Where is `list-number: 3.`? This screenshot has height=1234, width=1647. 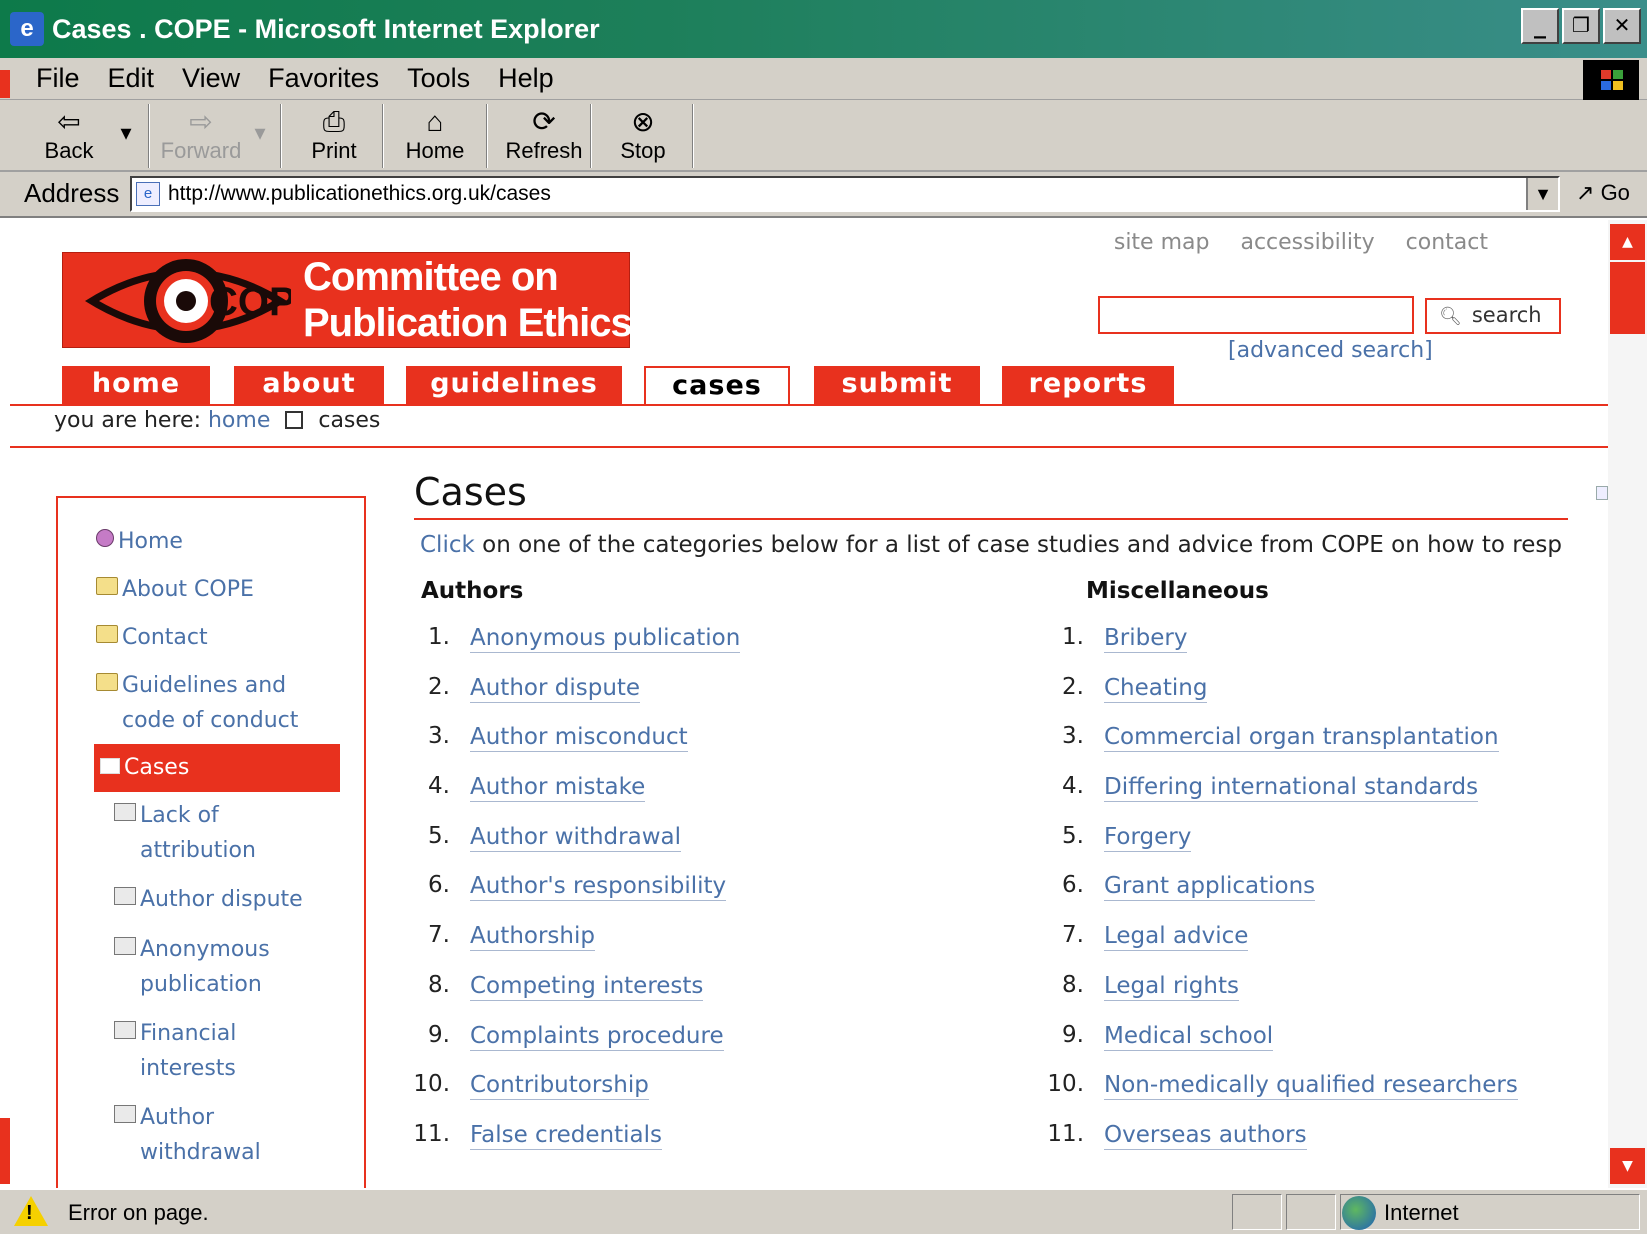
list-number: 3. is located at coordinates (1073, 736).